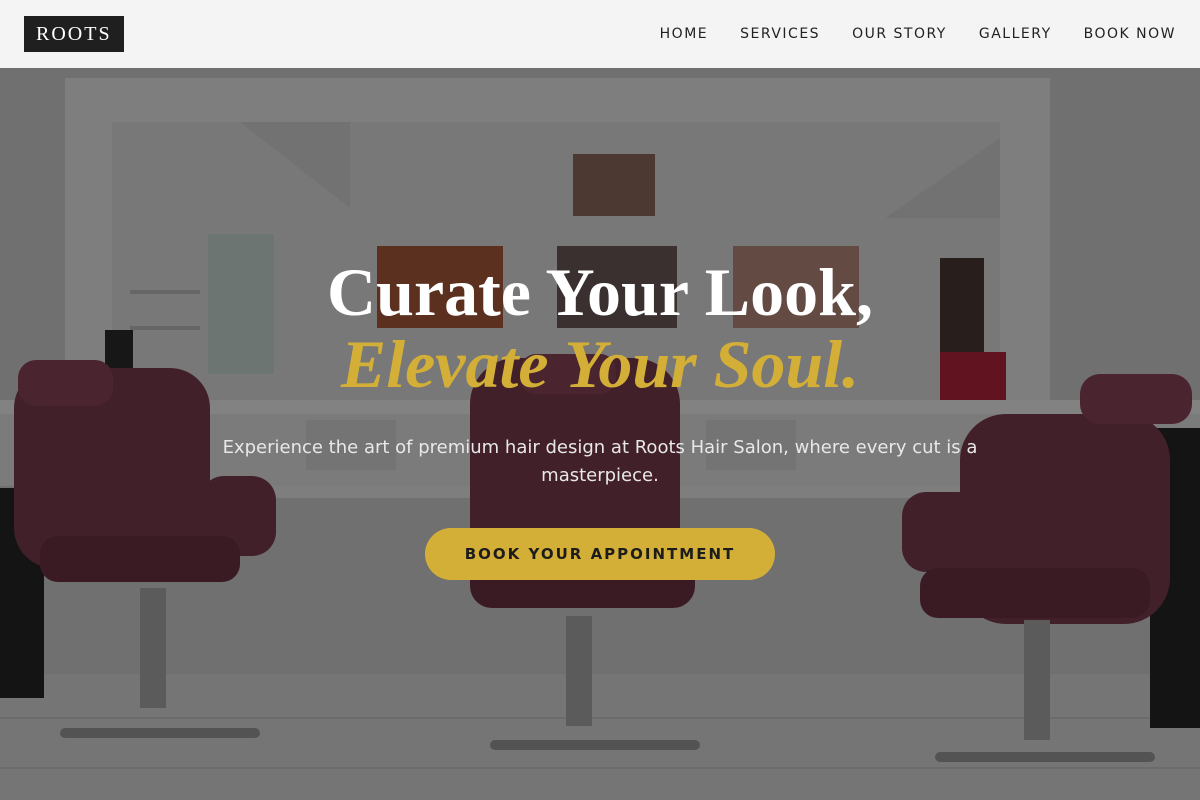  What do you see at coordinates (600, 292) in the screenshot?
I see `hero-title-line-1: Curate Your Look,` at bounding box center [600, 292].